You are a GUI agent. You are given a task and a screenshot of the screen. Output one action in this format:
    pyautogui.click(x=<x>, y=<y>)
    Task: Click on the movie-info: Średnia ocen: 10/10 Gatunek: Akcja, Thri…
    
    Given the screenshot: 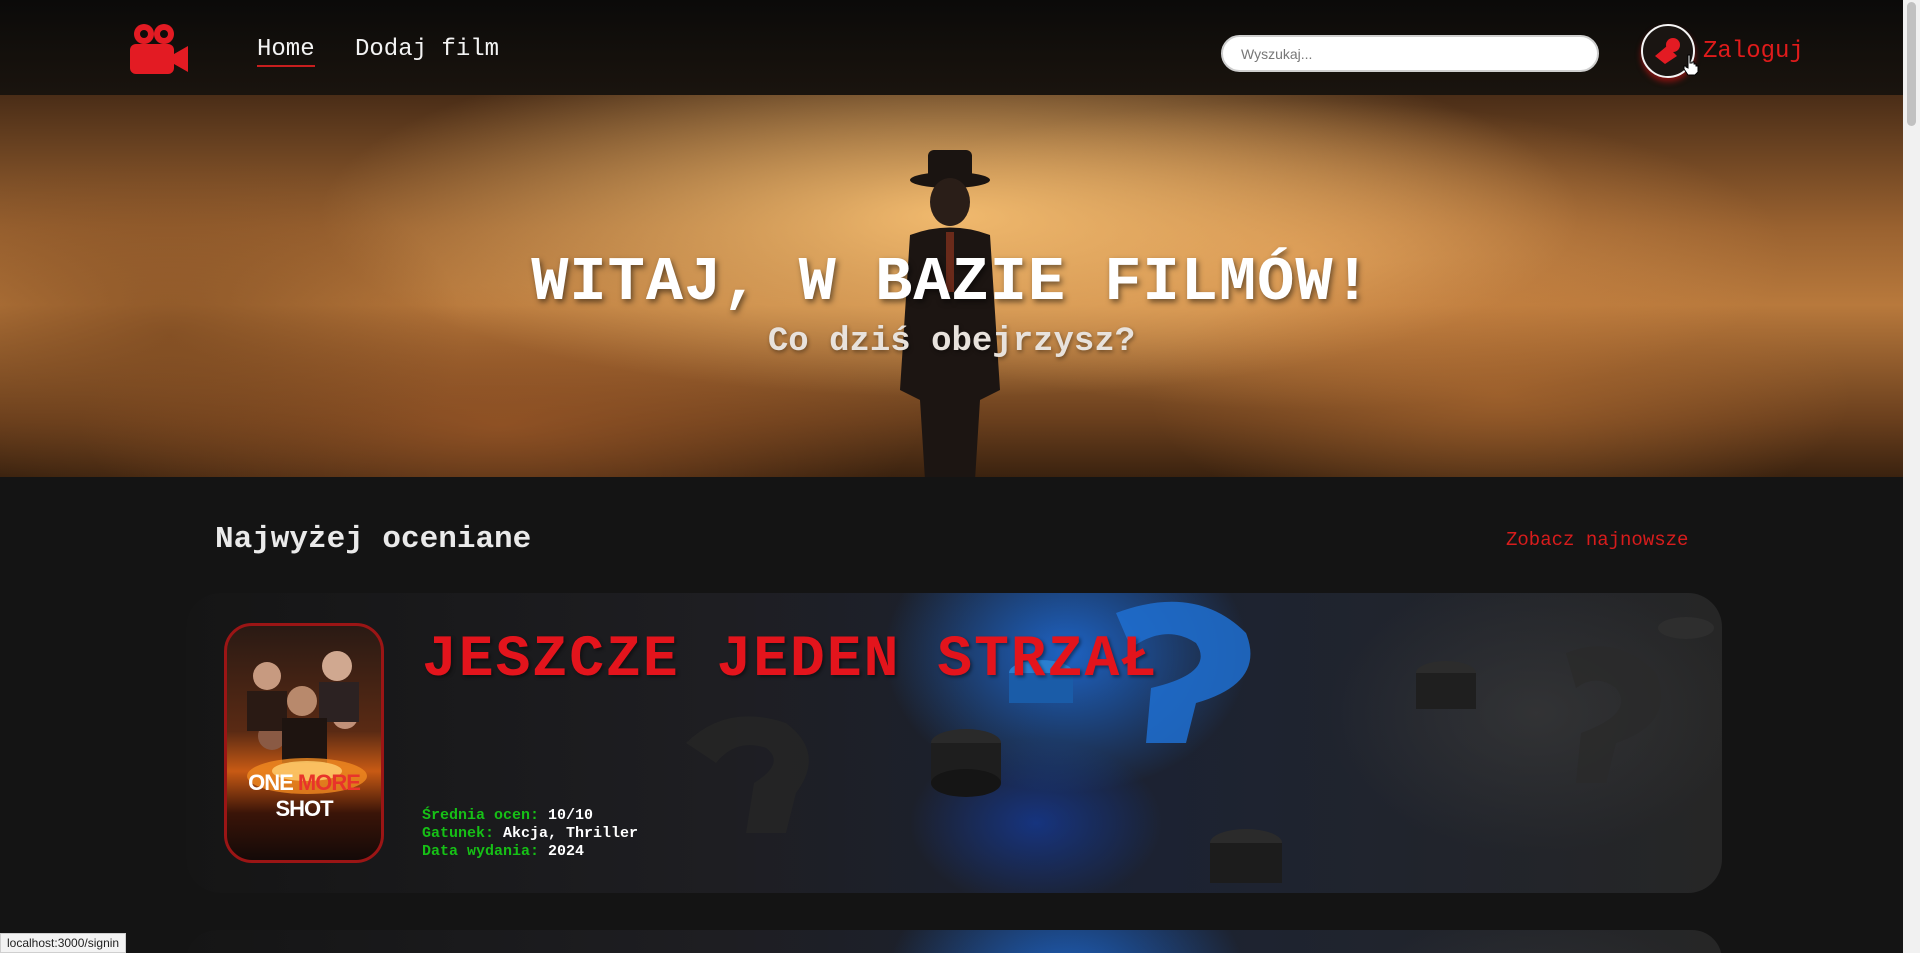 What is the action you would take?
    pyautogui.click(x=530, y=834)
    